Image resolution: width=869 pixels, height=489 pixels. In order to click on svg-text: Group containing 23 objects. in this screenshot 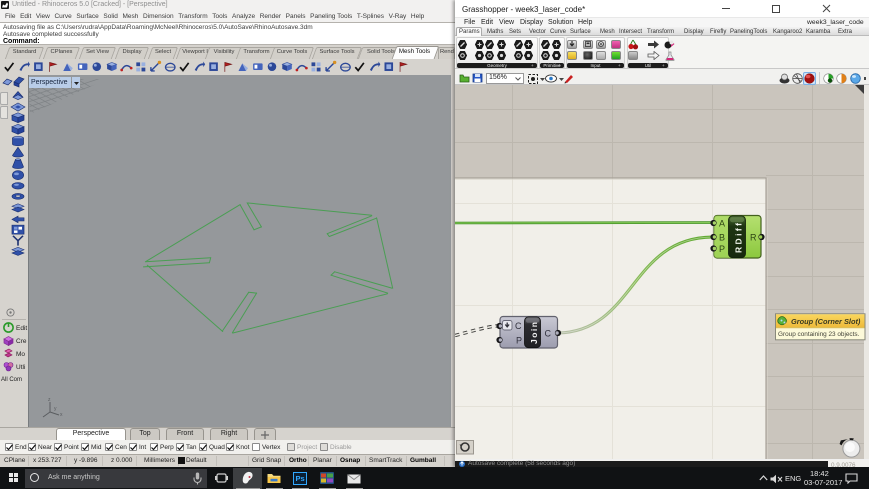, I will do `click(819, 334)`.